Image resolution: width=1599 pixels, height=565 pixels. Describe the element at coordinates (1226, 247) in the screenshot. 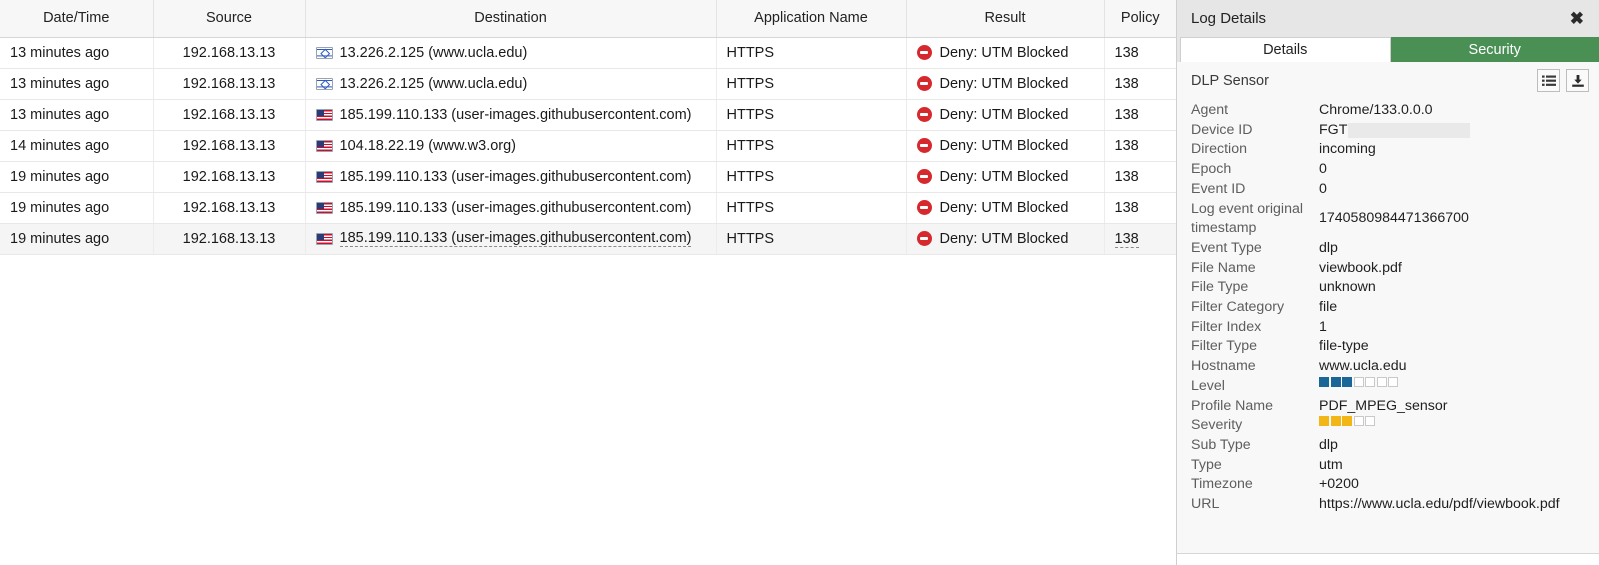

I see `detail-field-key: Event Type` at that location.